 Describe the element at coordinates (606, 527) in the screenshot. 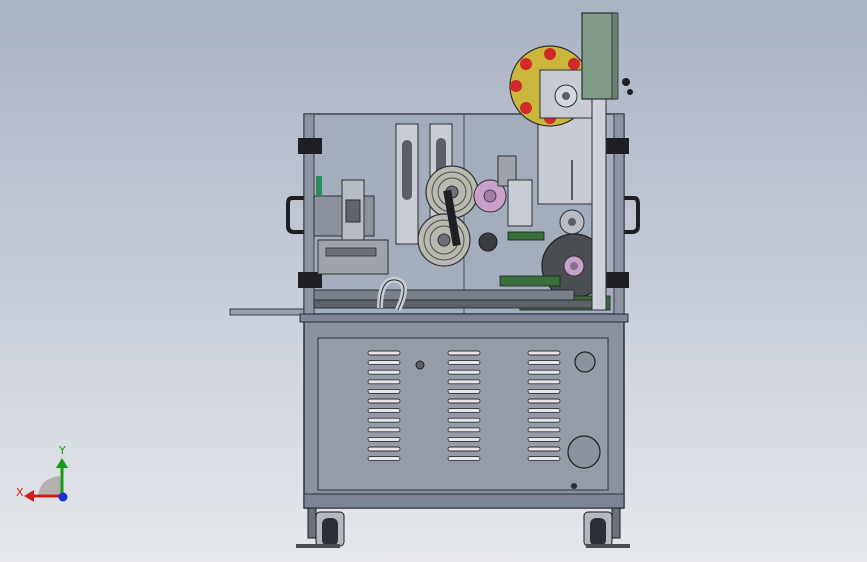

I see `caster-right` at that location.